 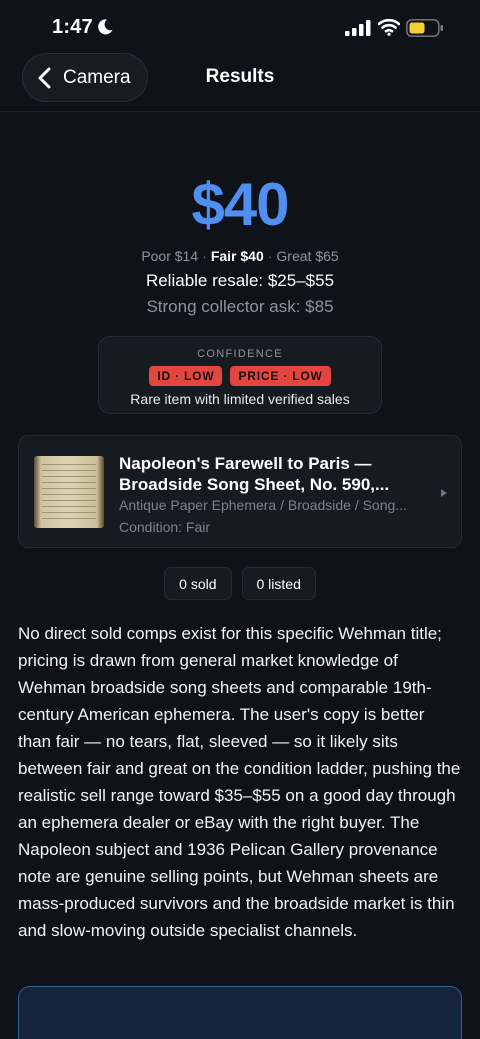 What do you see at coordinates (237, 256) in the screenshot?
I see `fair-price: Fair $40` at bounding box center [237, 256].